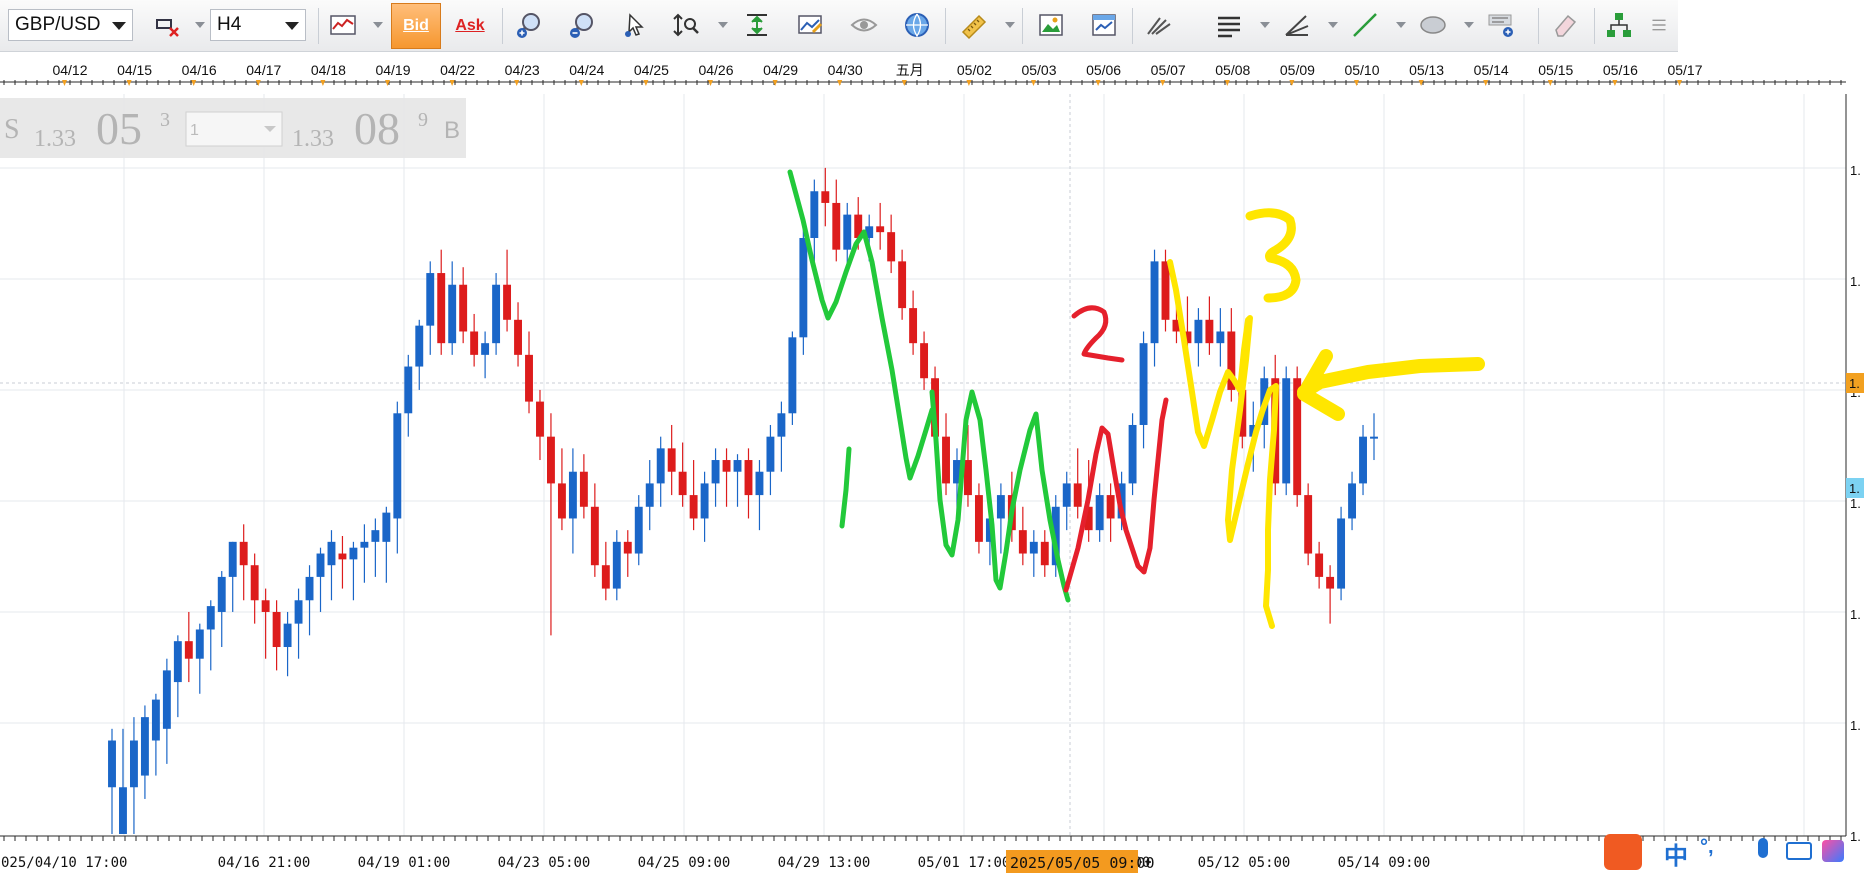 Image resolution: width=1864 pixels, height=873 pixels. What do you see at coordinates (1619, 25) in the screenshot?
I see `objects-tree-icon` at bounding box center [1619, 25].